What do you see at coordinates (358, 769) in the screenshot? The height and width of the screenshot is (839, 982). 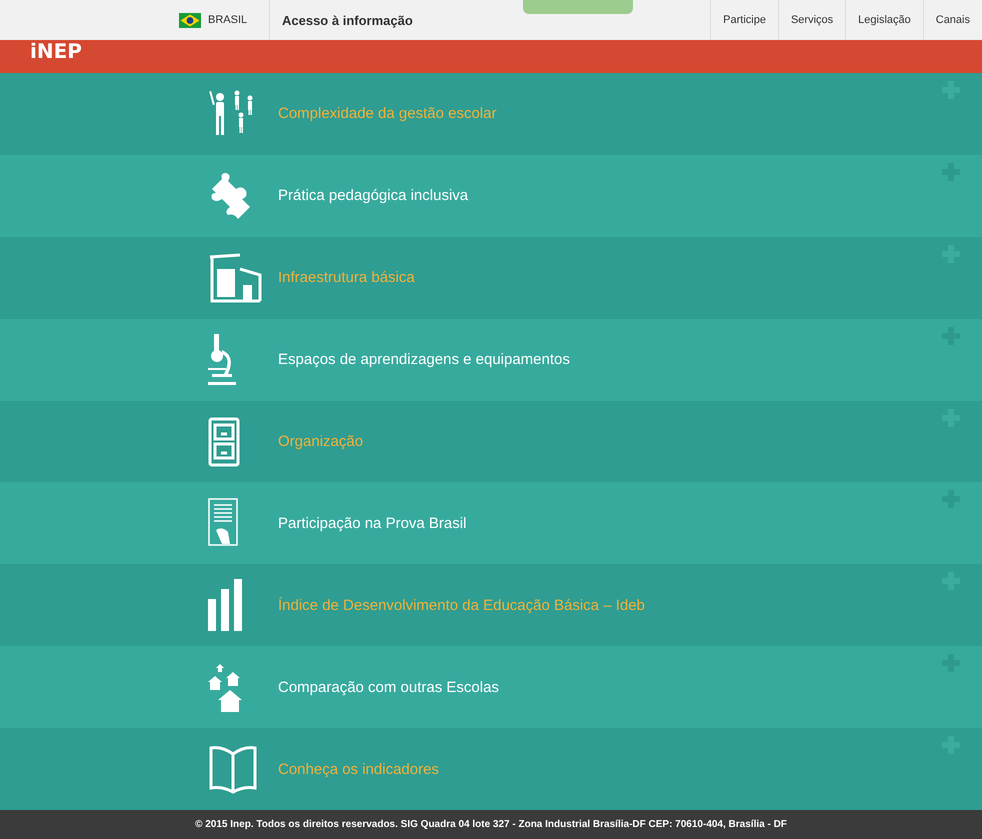 I see `row-title: Conheça os indicadores` at bounding box center [358, 769].